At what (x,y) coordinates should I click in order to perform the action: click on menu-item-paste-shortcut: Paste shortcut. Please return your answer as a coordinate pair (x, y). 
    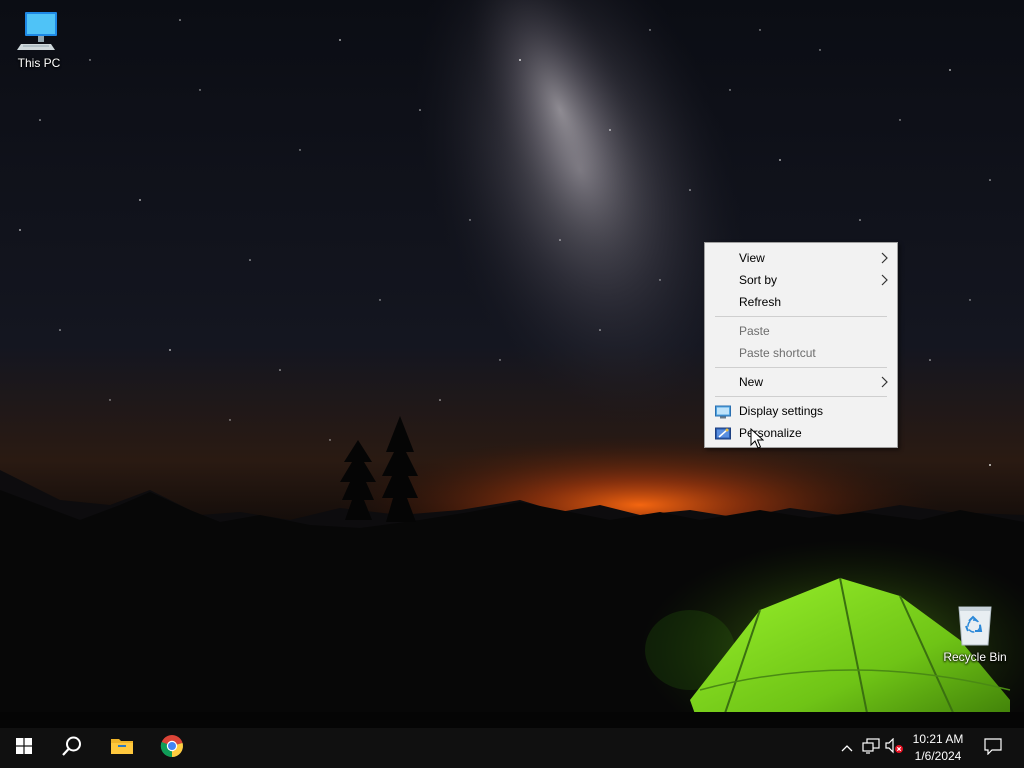
    Looking at the image, I should click on (801, 353).